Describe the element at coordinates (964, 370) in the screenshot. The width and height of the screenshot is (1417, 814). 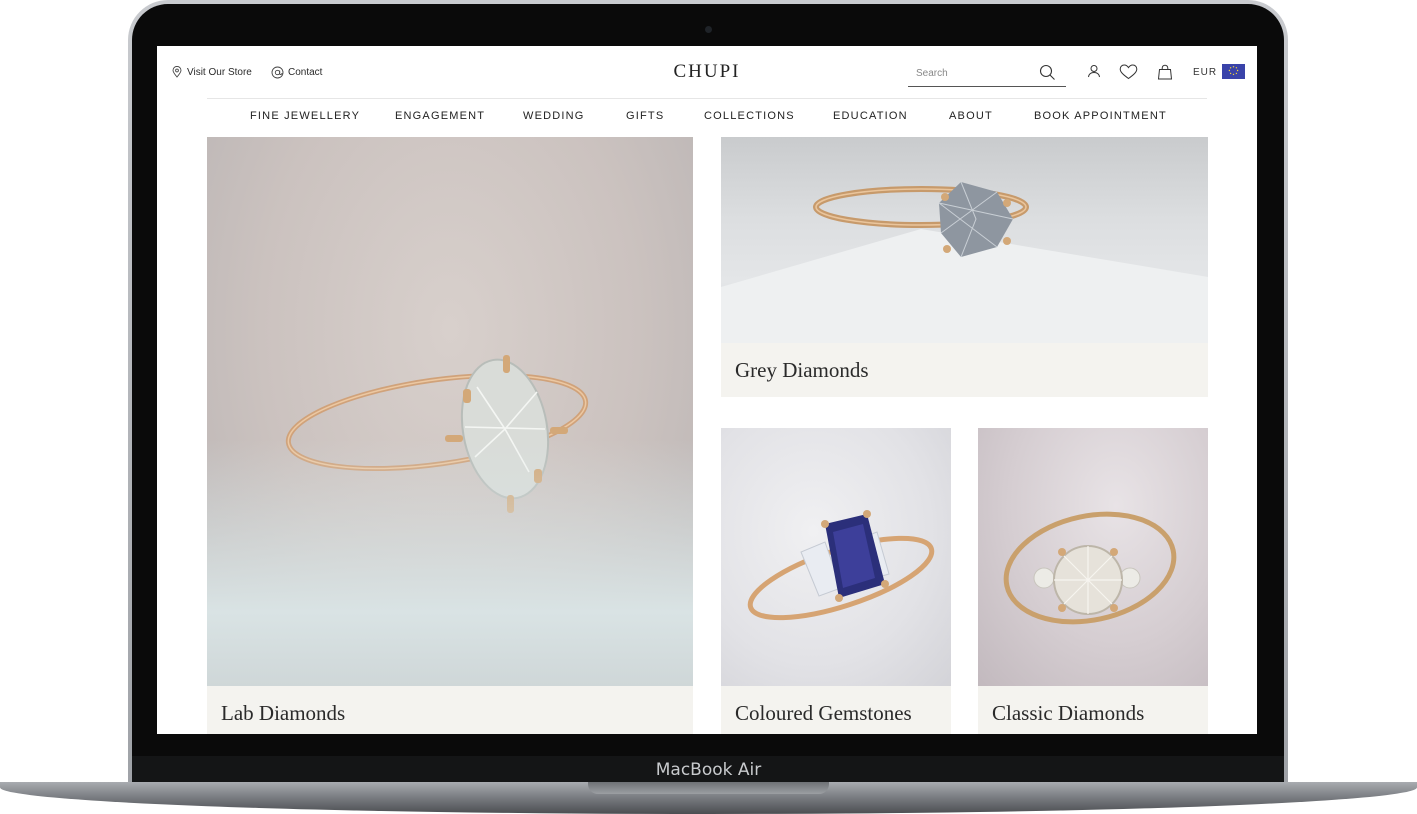
I see `tile-caption: Grey Diamonds` at that location.